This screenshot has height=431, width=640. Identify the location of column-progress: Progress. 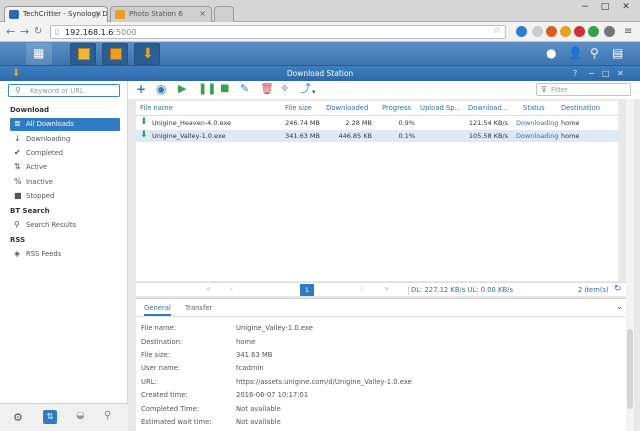
(401, 108).